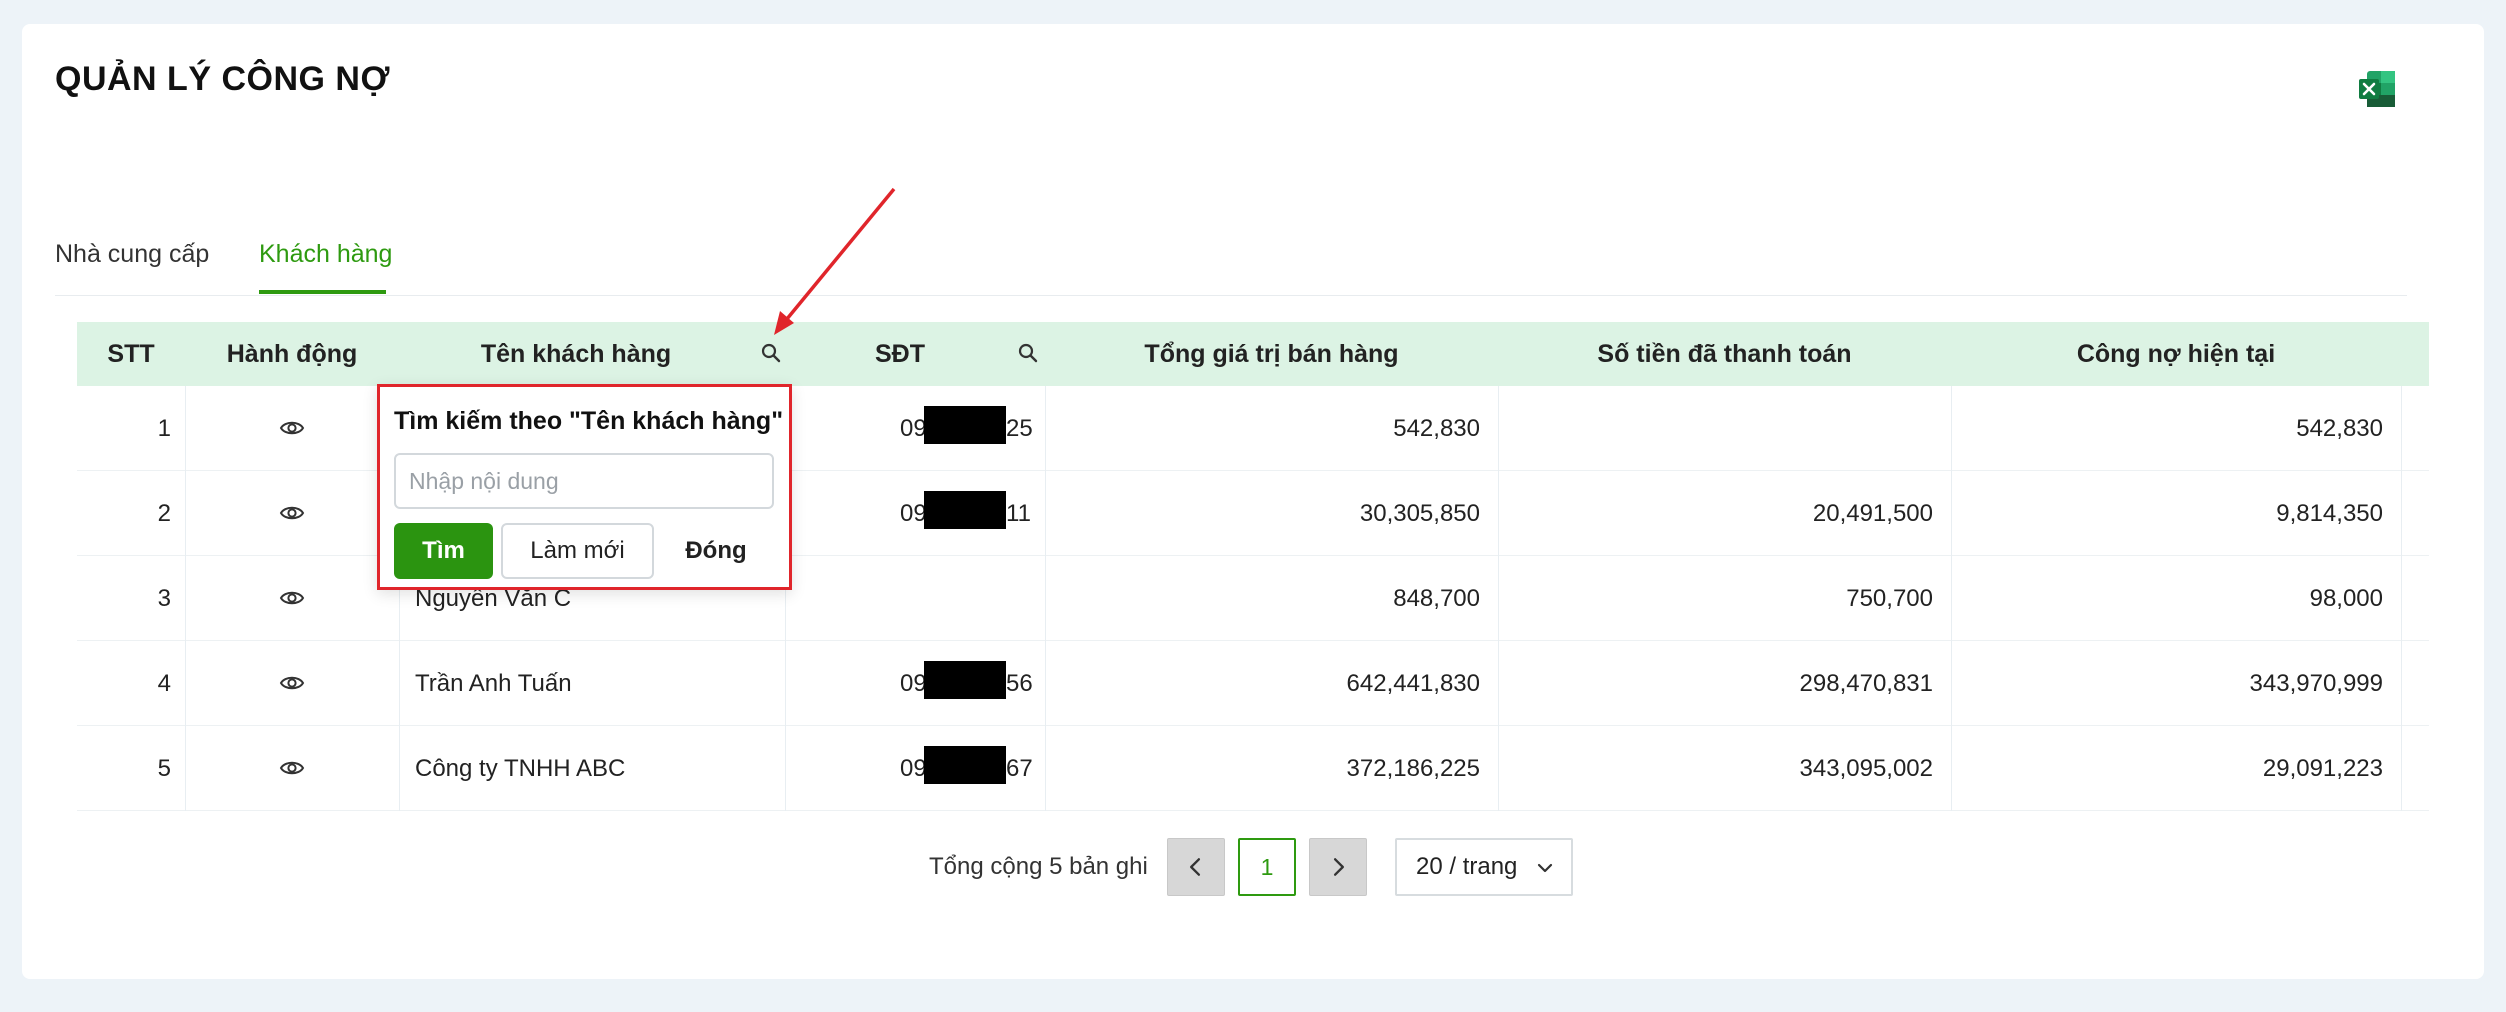  I want to click on cell-current-debt: 98,000, so click(2346, 598).